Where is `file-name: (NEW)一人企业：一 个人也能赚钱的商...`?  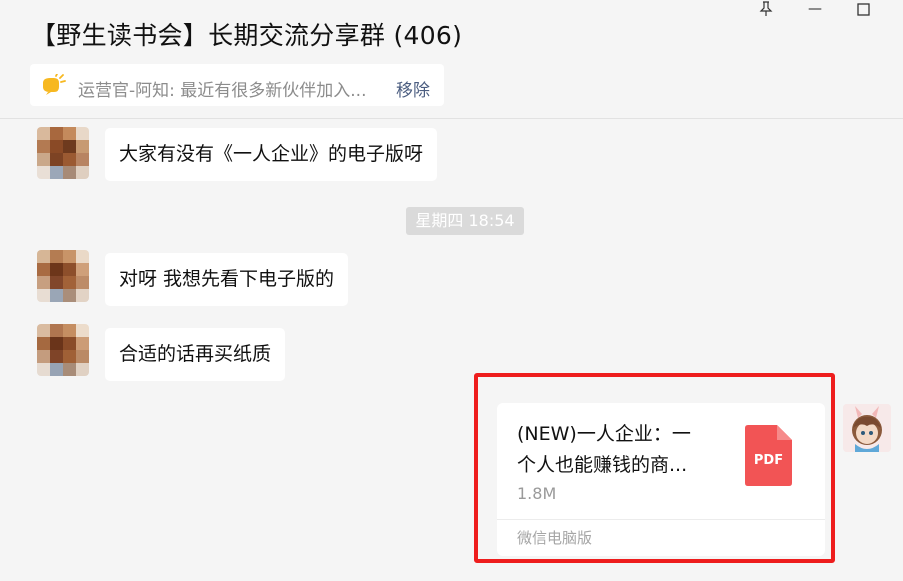
file-name: (NEW)一人企业：一 个人也能赚钱的商... is located at coordinates (619, 450).